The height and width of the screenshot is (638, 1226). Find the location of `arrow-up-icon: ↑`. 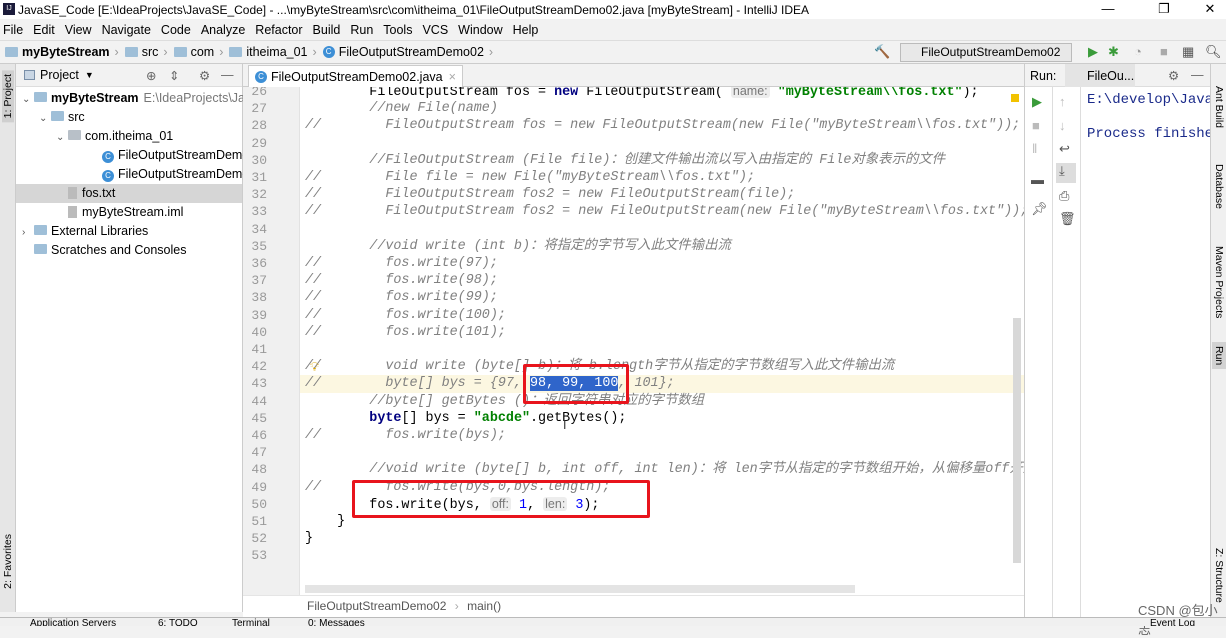

arrow-up-icon: ↑ is located at coordinates (1062, 101).